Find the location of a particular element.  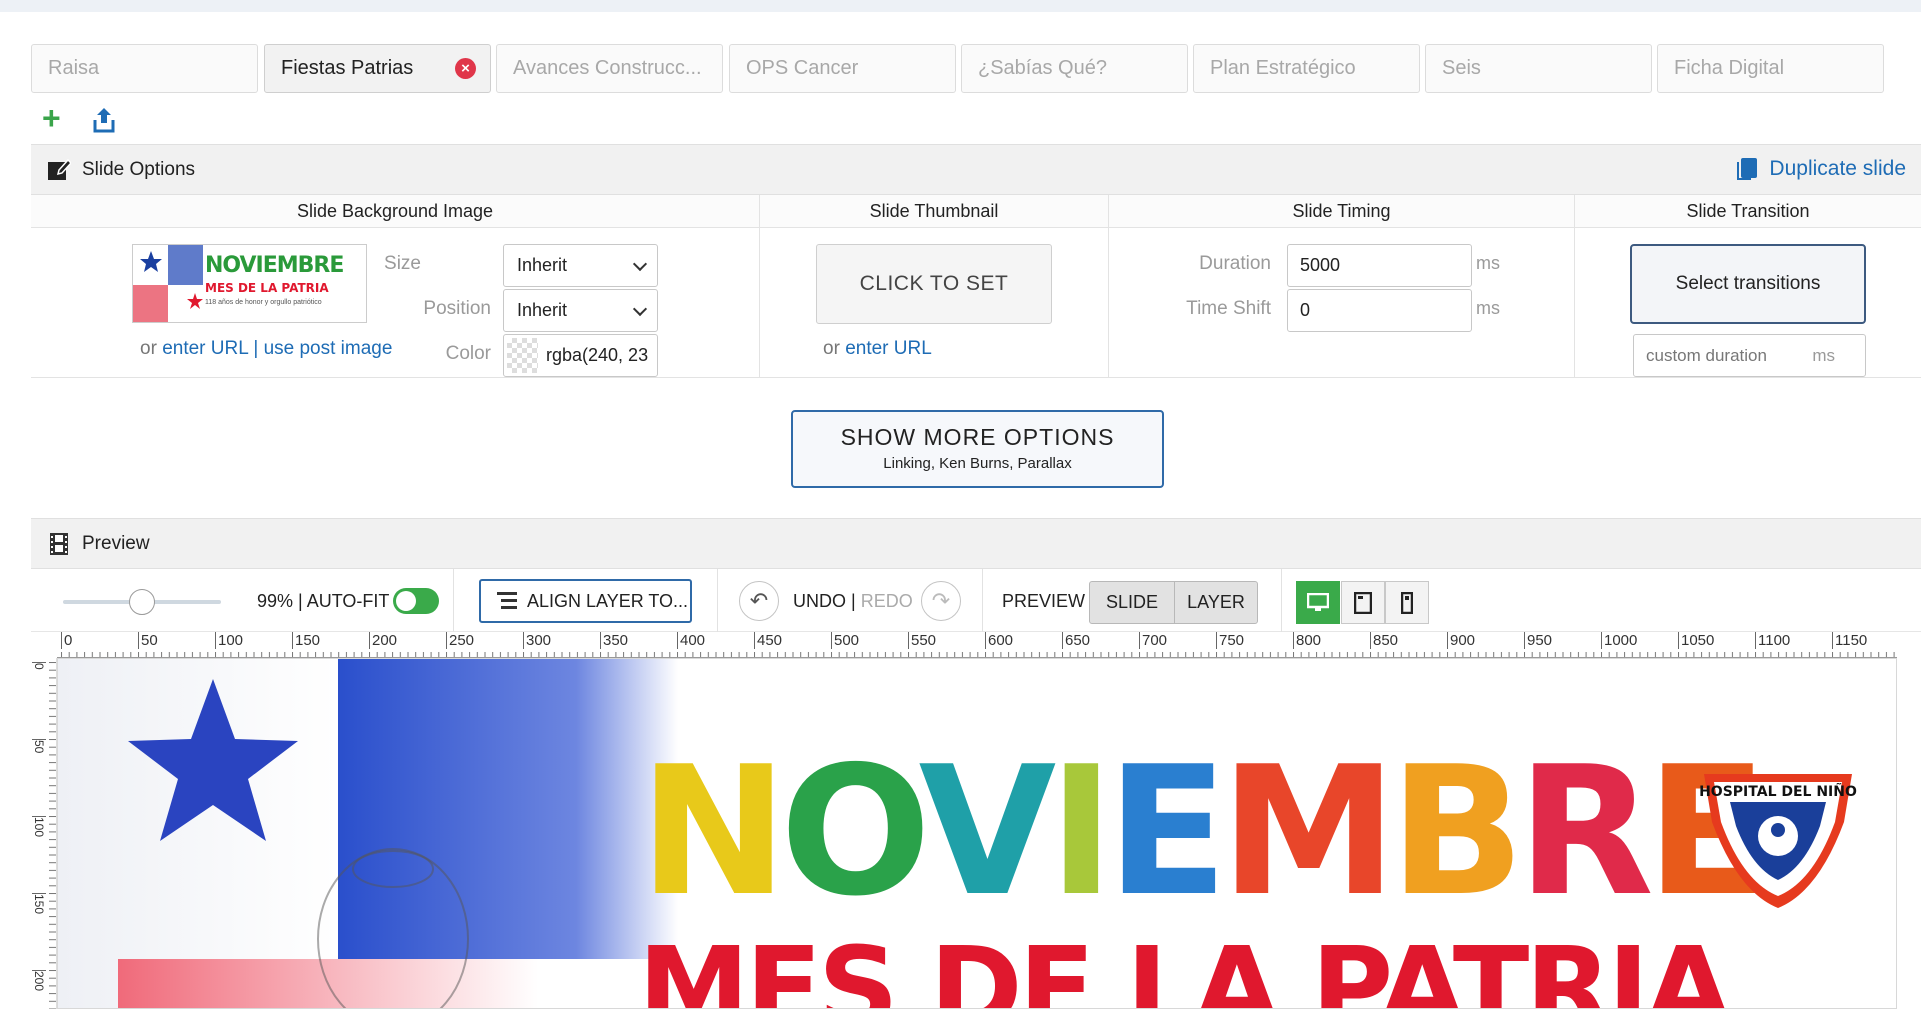

hospital-logo: HOSPITAL DEL NIÑO is located at coordinates (1778, 841).